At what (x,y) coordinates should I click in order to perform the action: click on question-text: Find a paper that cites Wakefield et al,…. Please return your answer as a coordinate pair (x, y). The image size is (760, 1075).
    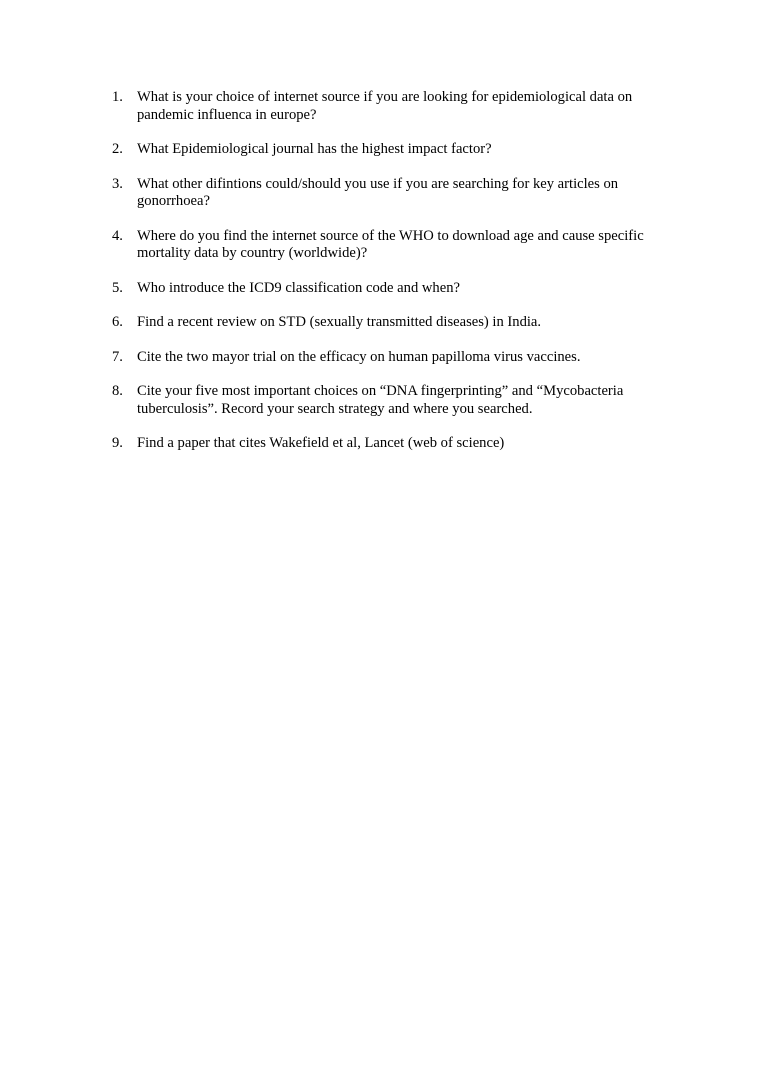
    Looking at the image, I should click on (321, 443).